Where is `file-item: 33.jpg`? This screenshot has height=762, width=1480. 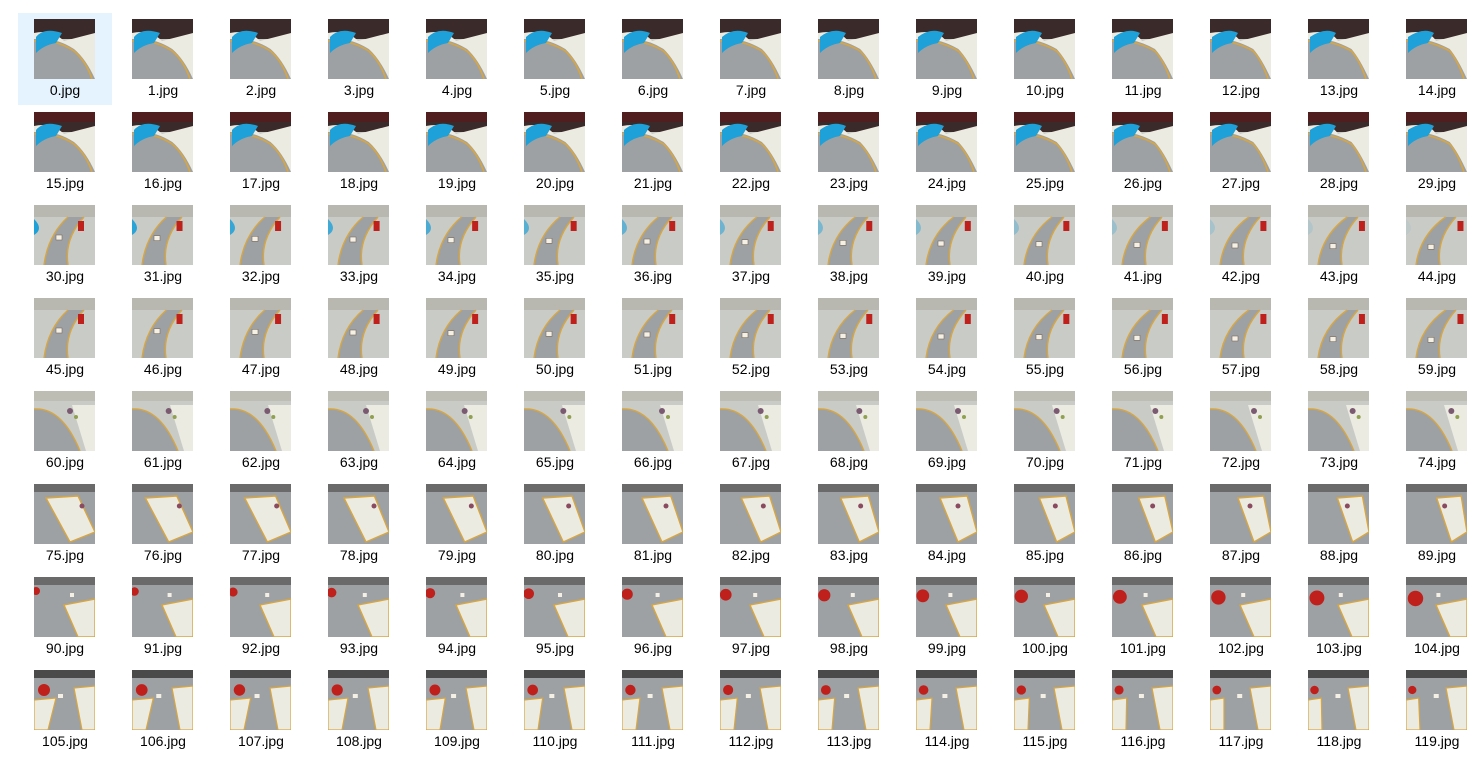
file-item: 33.jpg is located at coordinates (359, 245).